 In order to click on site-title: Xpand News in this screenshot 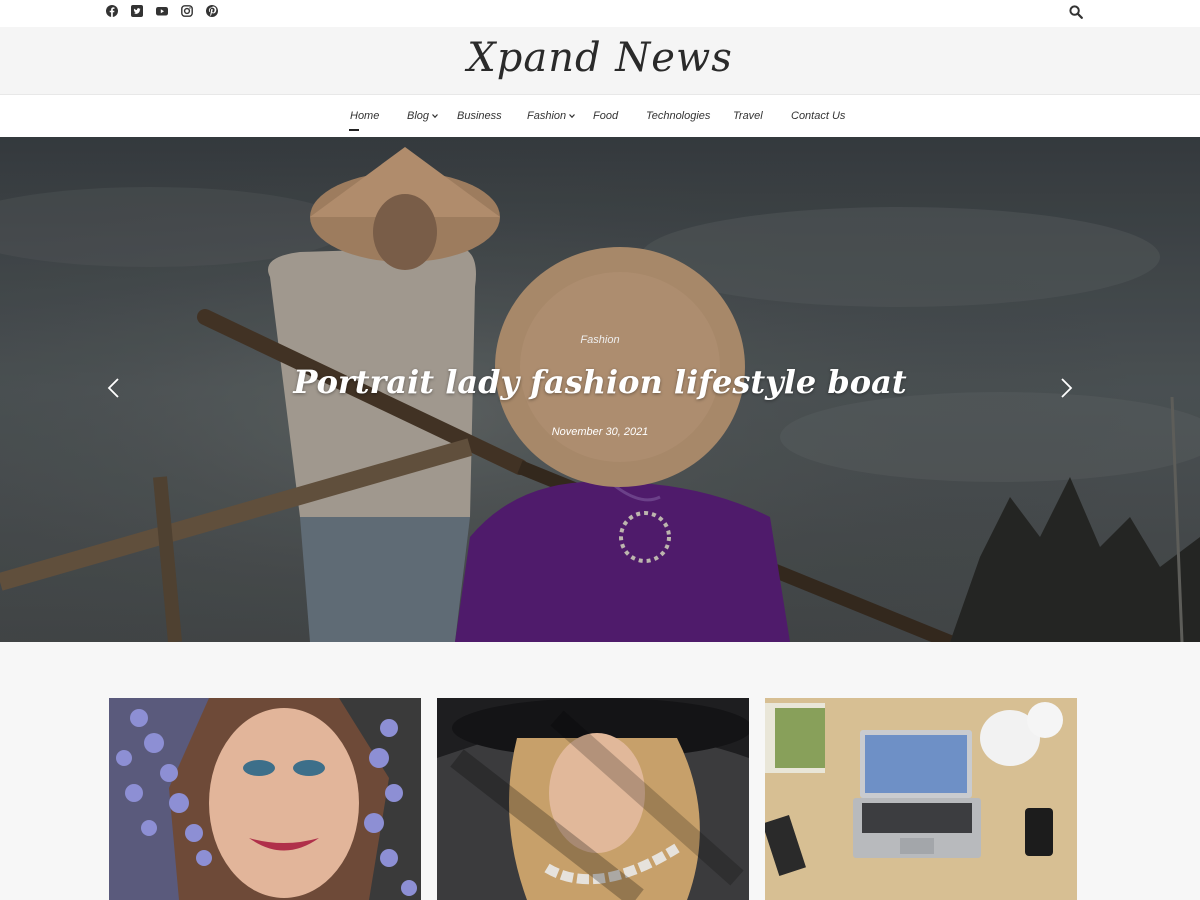, I will do `click(600, 58)`.